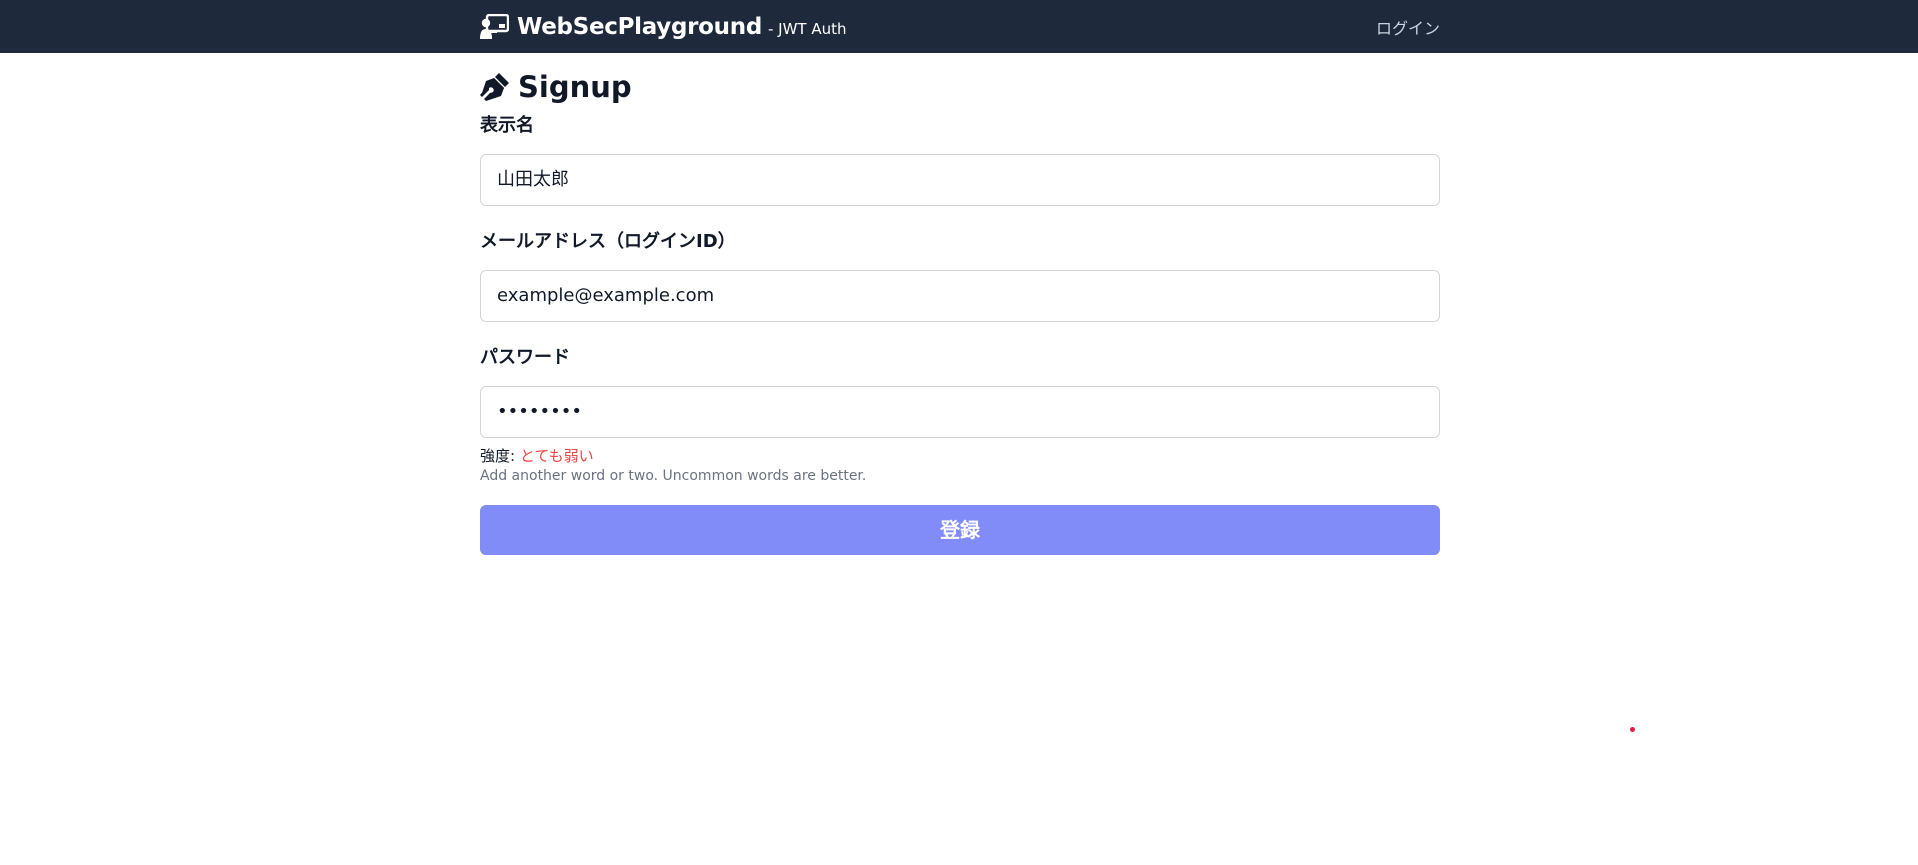 Image resolution: width=1918 pixels, height=865 pixels. What do you see at coordinates (960, 412) in the screenshot?
I see `password-input: ••••••••` at bounding box center [960, 412].